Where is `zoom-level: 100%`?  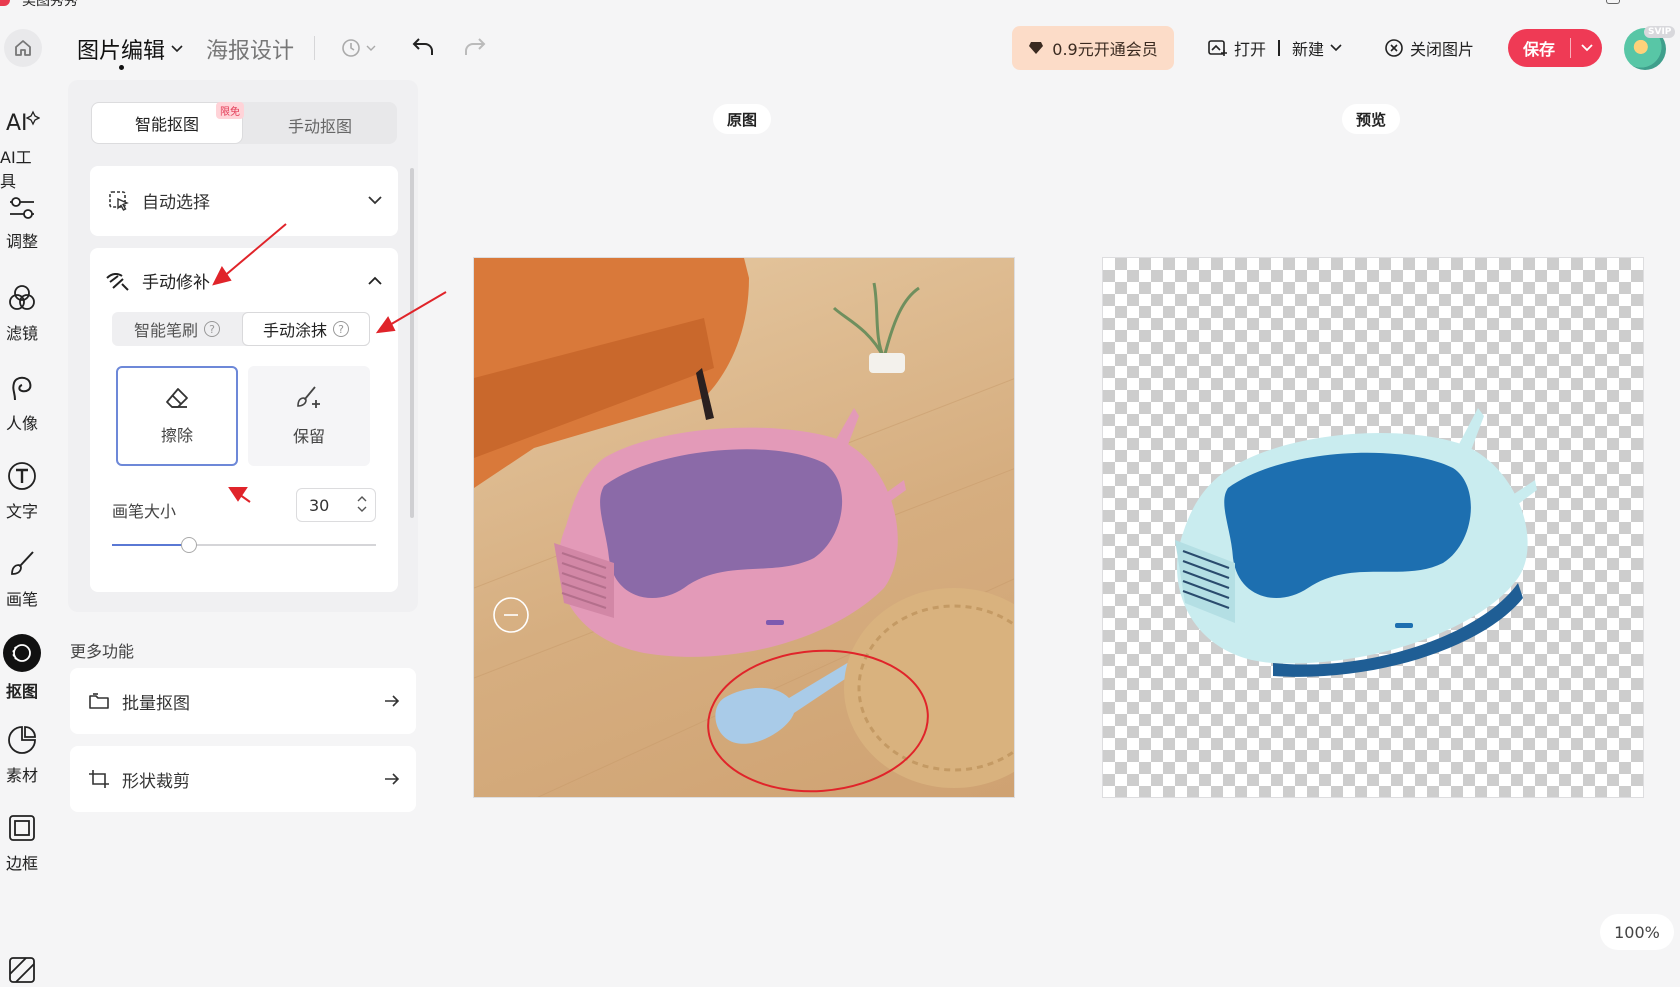
zoom-level: 100% is located at coordinates (1637, 932).